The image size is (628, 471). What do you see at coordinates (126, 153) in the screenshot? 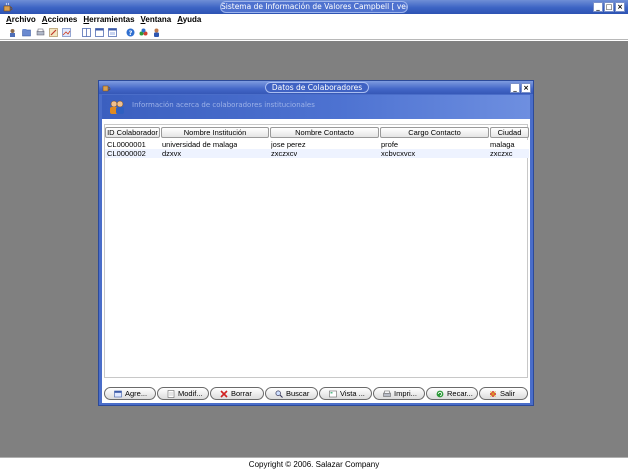
I see `cell-id: CL0000002` at bounding box center [126, 153].